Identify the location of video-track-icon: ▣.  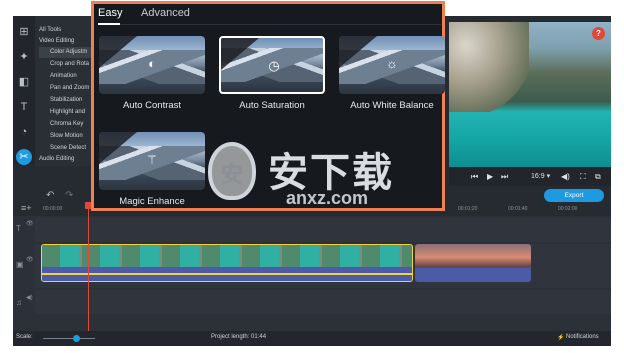
(20, 264).